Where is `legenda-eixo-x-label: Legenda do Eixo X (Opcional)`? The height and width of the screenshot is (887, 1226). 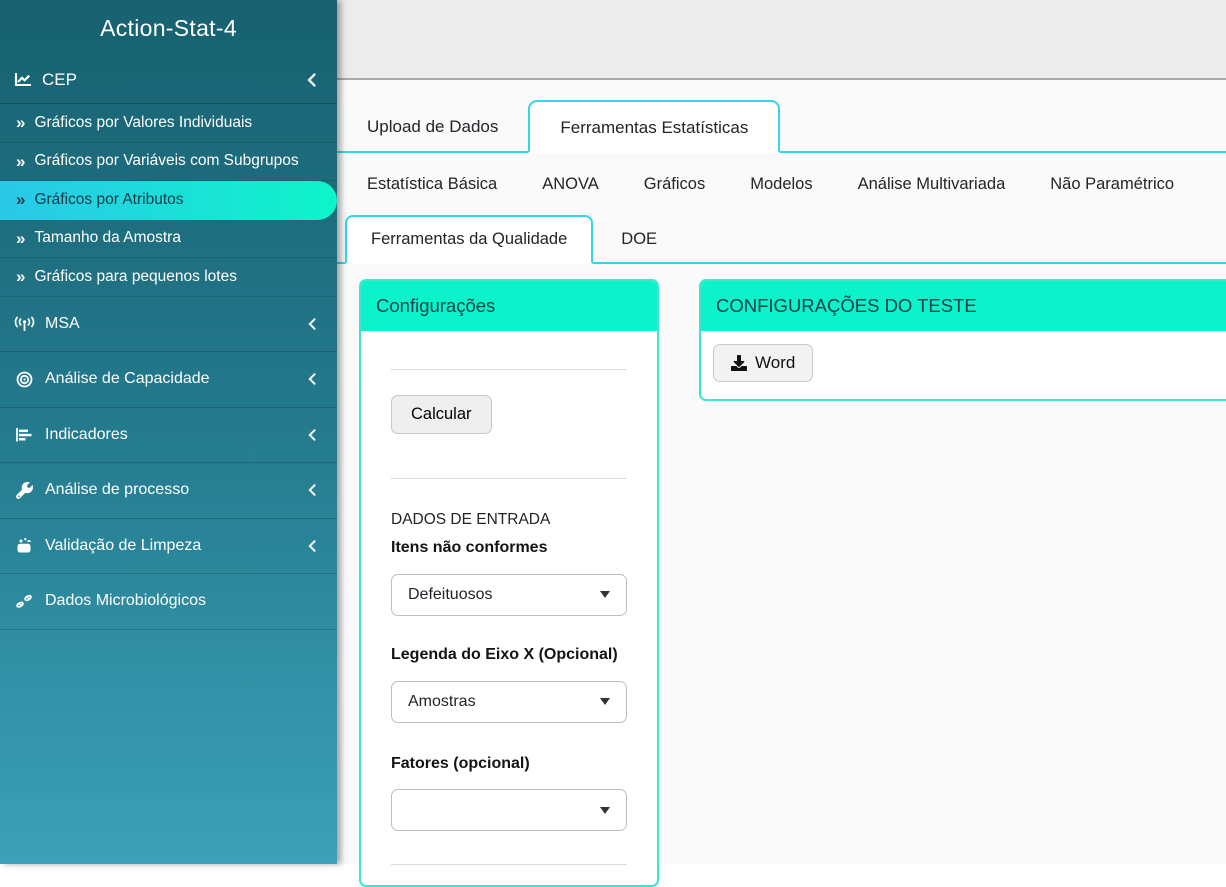
legenda-eixo-x-label: Legenda do Eixo X (Opcional) is located at coordinates (504, 654).